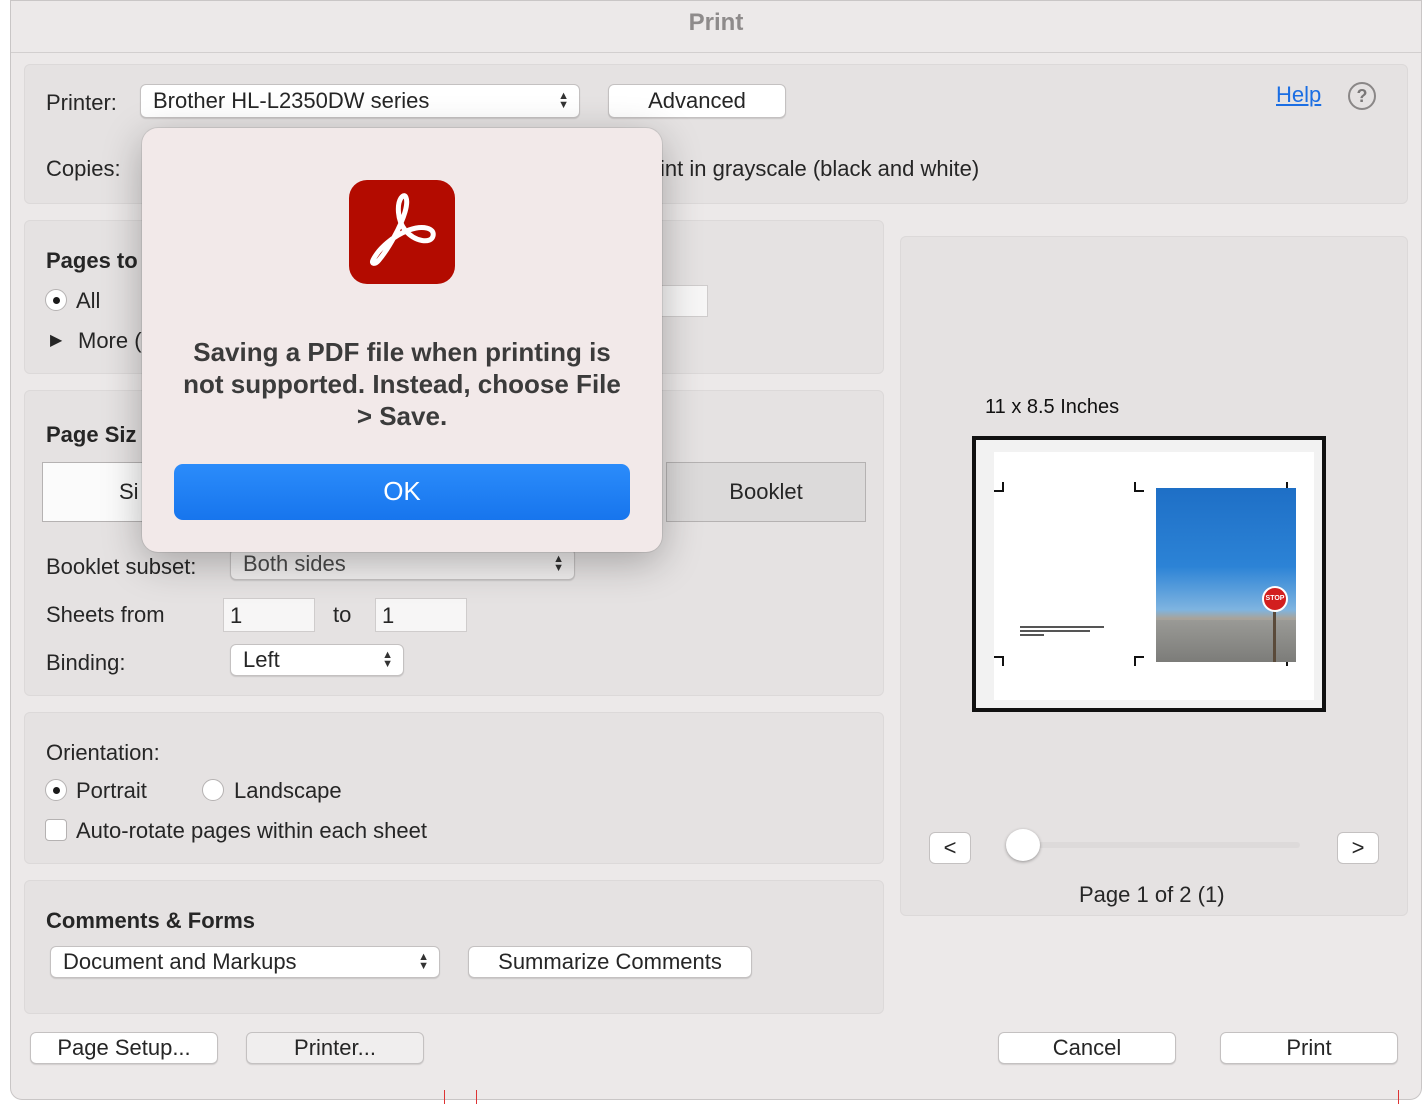 The height and width of the screenshot is (1104, 1428). What do you see at coordinates (1358, 848) in the screenshot?
I see `next-page-button: >` at bounding box center [1358, 848].